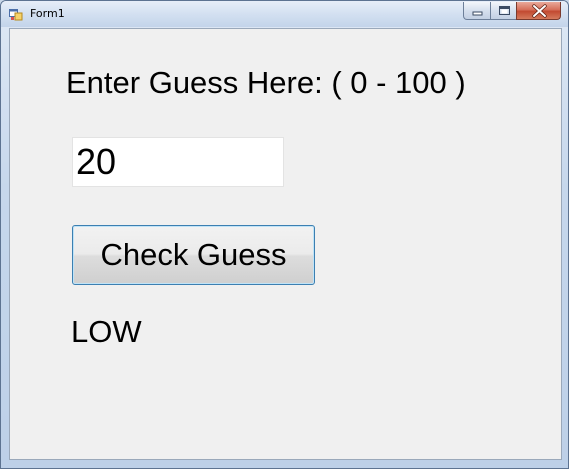 The height and width of the screenshot is (469, 569). What do you see at coordinates (178, 162) in the screenshot?
I see `guess-input` at bounding box center [178, 162].